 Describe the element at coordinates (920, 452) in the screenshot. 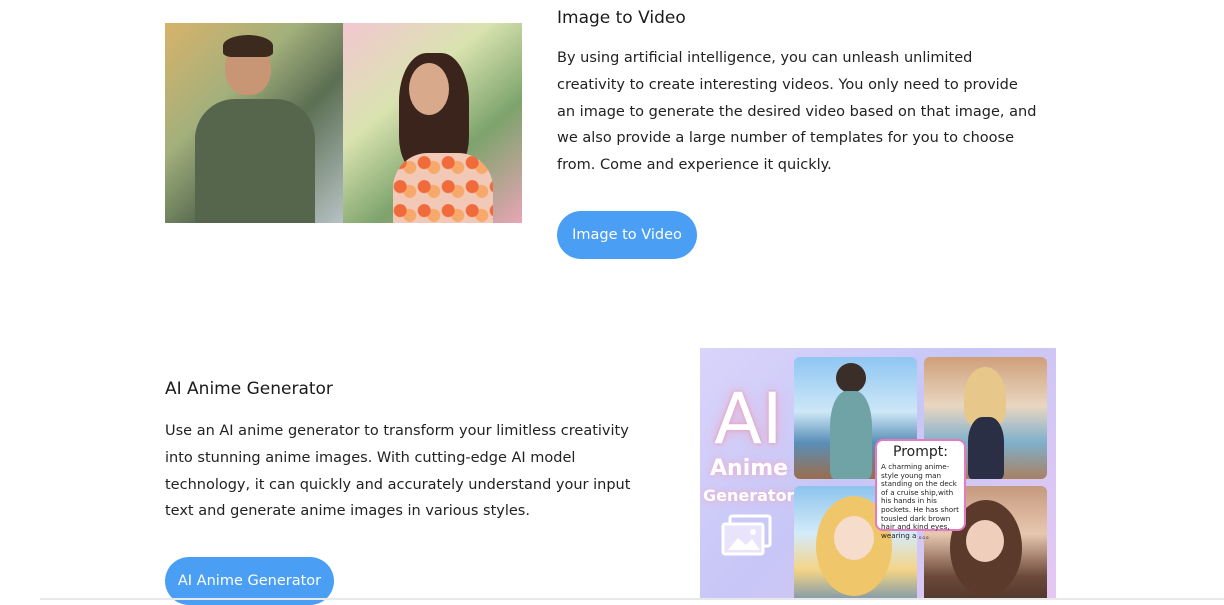

I see `prompt-title: Prompt:` at that location.